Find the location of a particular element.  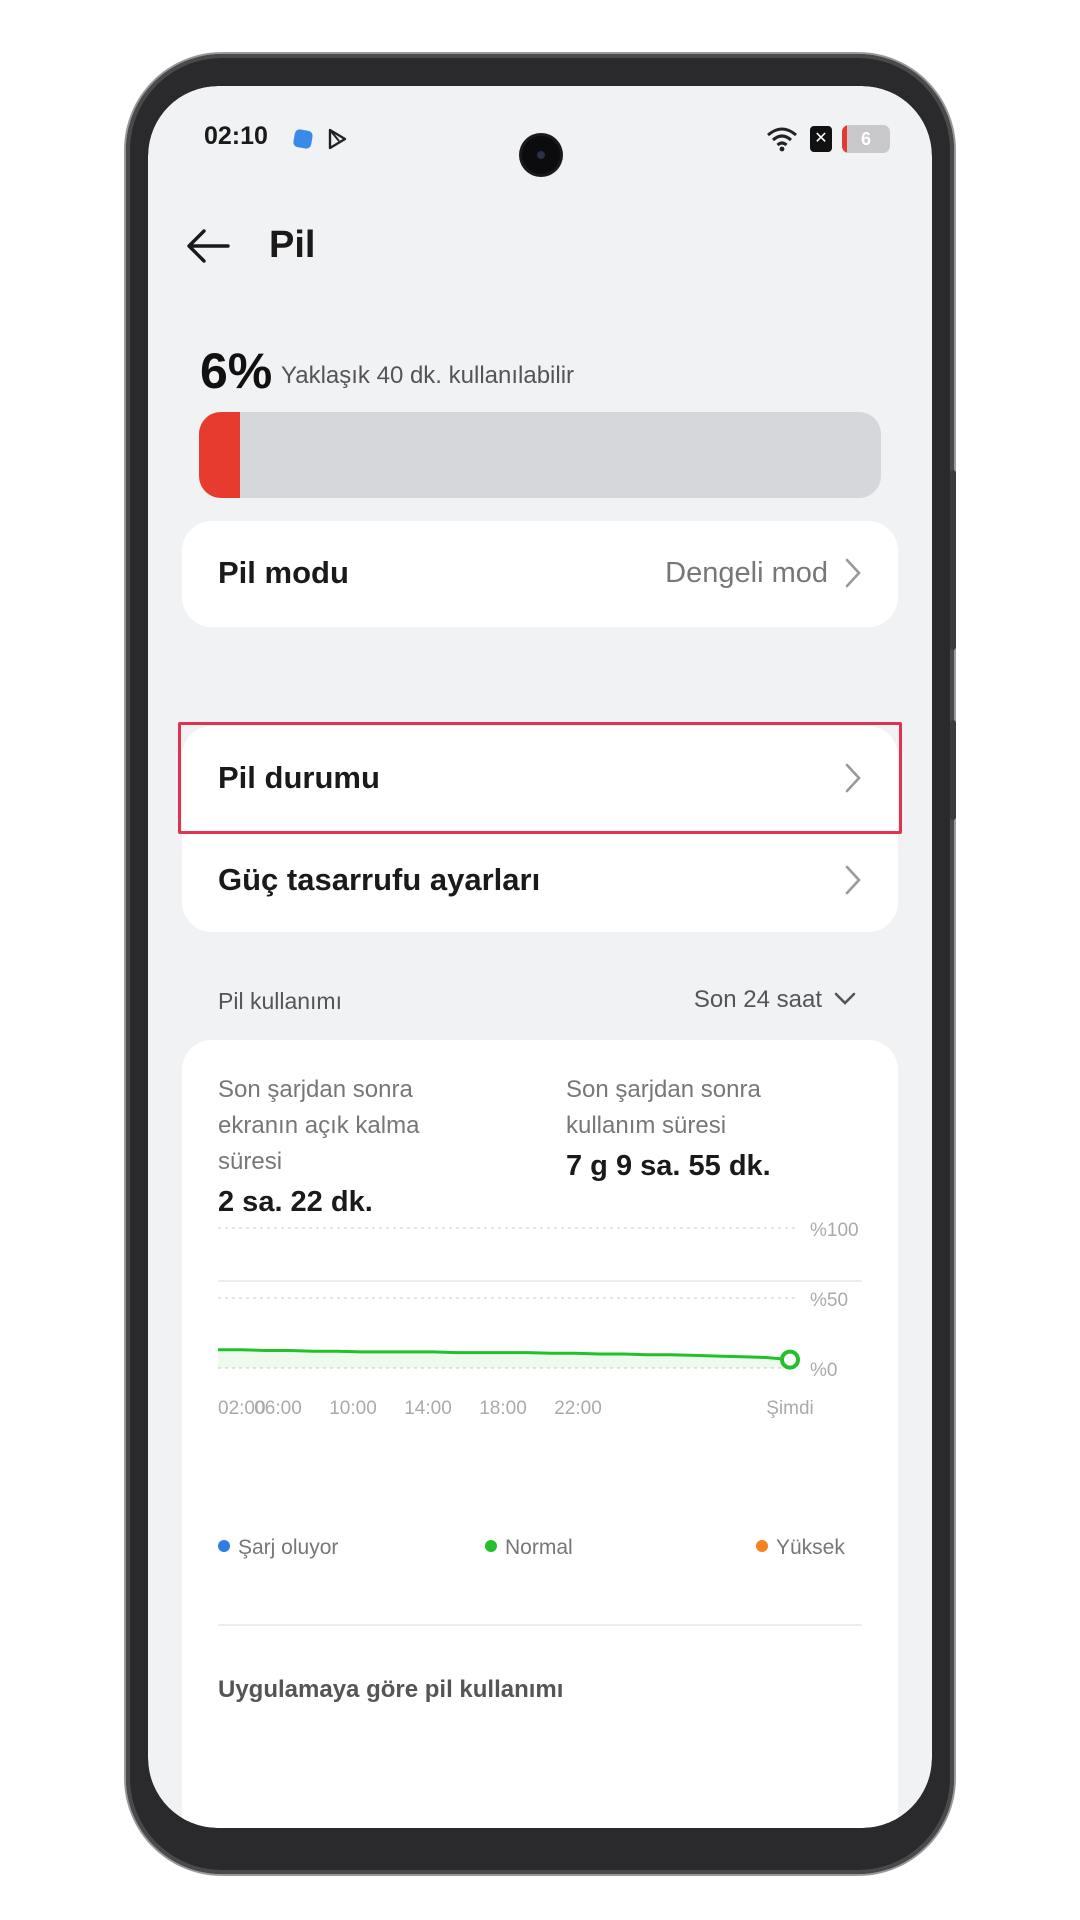

power-saving-settings-row: Güç tasarrufu ayarları is located at coordinates (540, 881).